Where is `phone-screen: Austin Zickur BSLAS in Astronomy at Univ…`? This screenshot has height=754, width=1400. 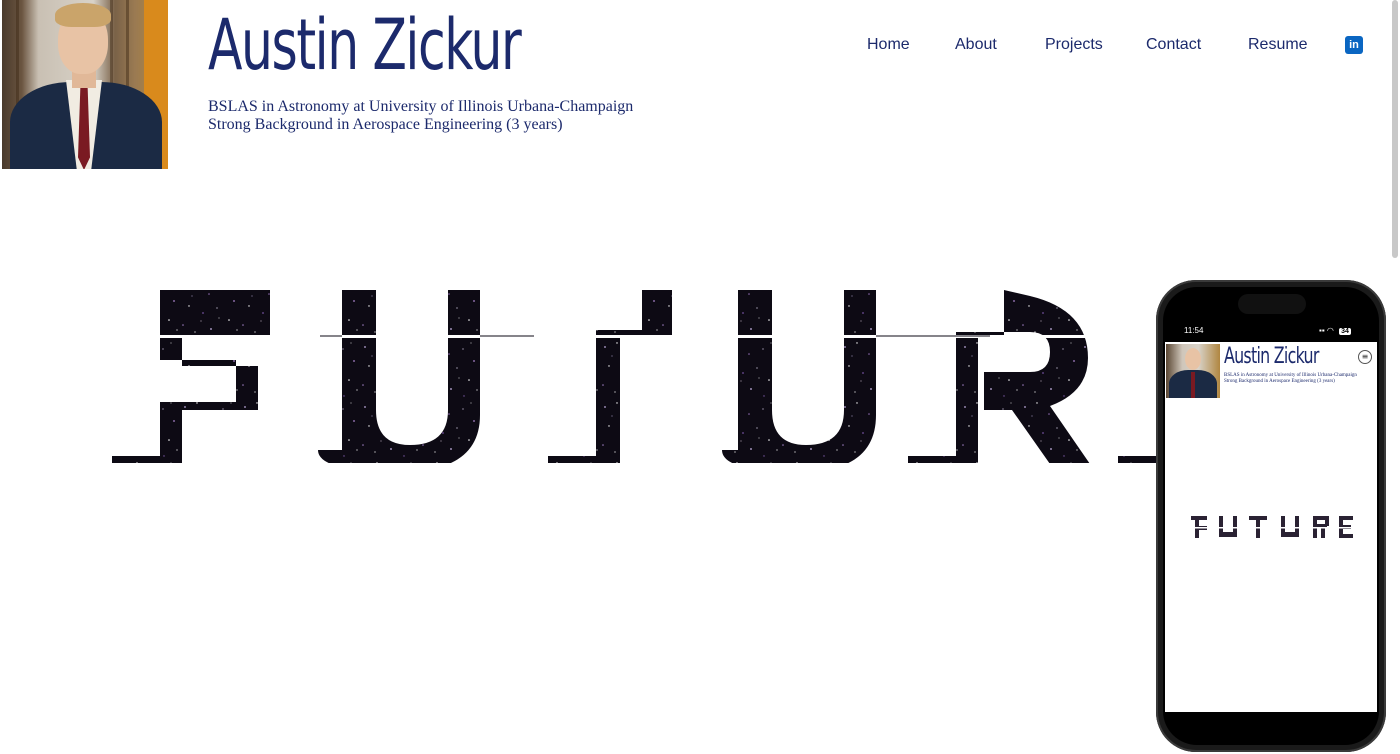 phone-screen: Austin Zickur BSLAS in Astronomy at Univ… is located at coordinates (1271, 527).